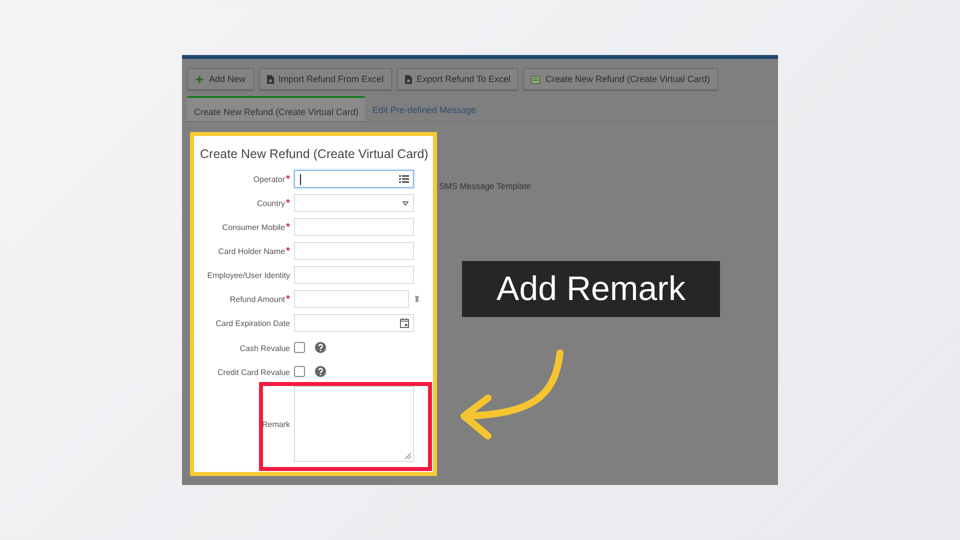 The image size is (960, 540). I want to click on form-title: Create New Refund (Create Virtual Card), so click(314, 153).